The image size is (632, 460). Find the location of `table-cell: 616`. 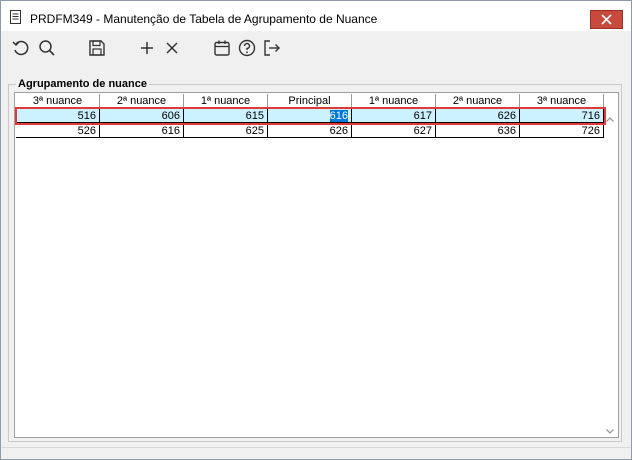

table-cell: 616 is located at coordinates (142, 131).